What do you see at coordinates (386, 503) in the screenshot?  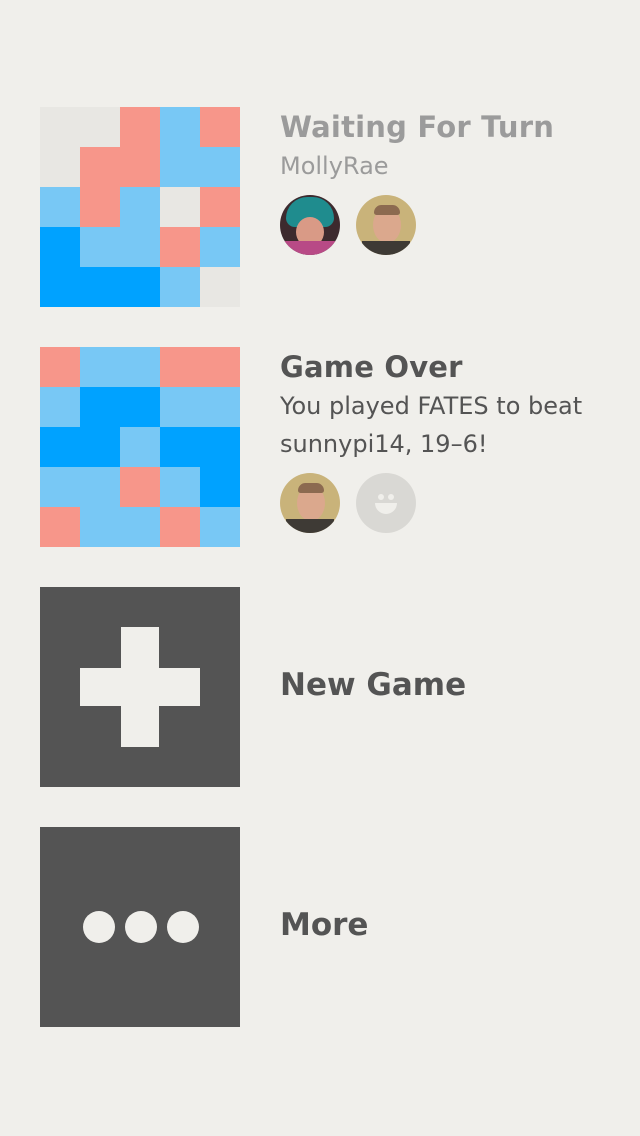 I see `avatar-placeholder-smiley-icon` at bounding box center [386, 503].